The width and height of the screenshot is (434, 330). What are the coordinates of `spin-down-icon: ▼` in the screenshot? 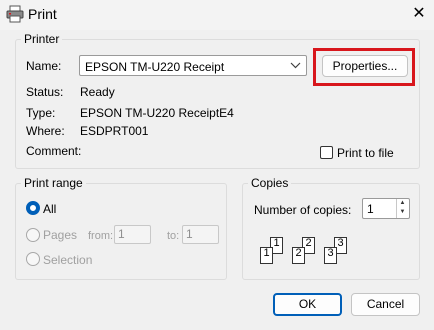 It's located at (402, 212).